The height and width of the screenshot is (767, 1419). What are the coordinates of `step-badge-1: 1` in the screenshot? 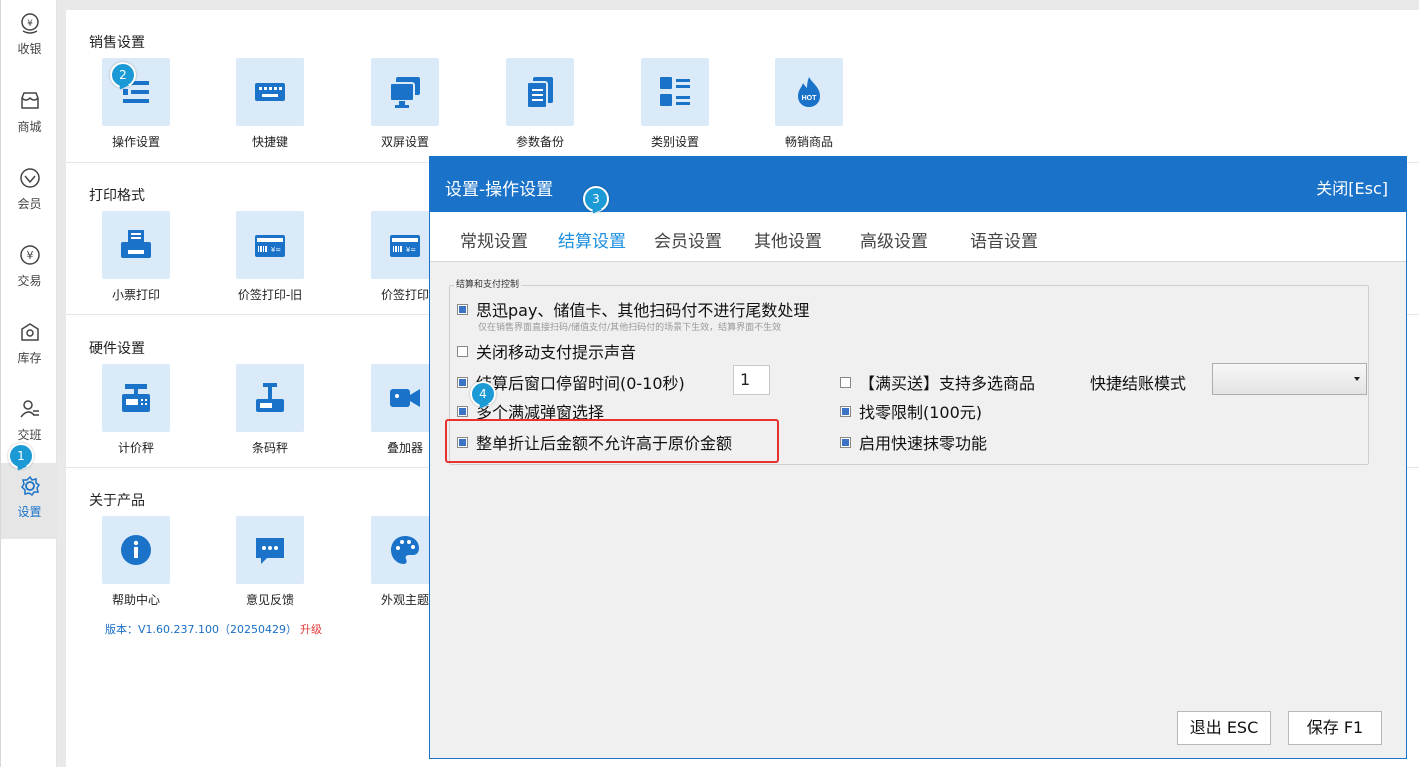 It's located at (21, 456).